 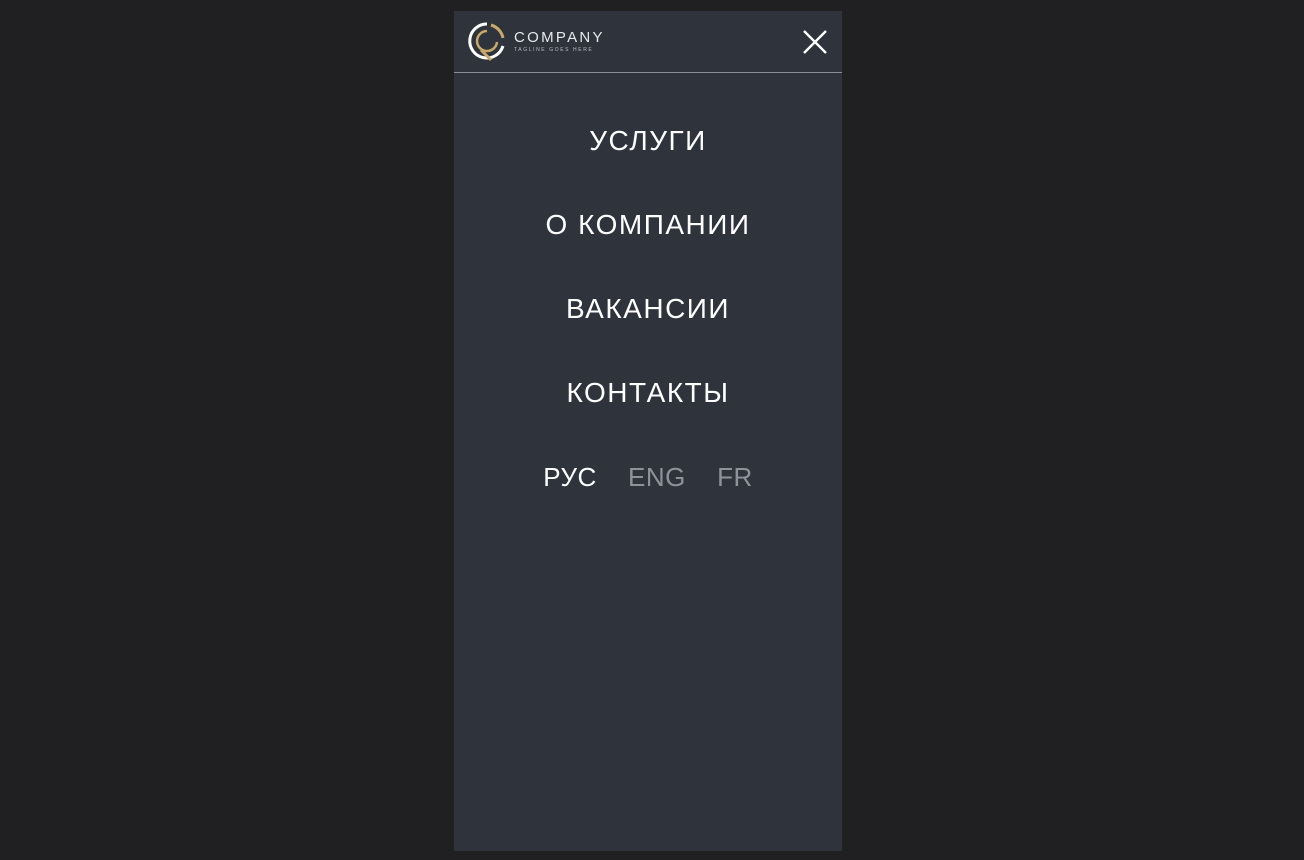 What do you see at coordinates (648, 161) in the screenshot?
I see `nav-item-services: УСЛУГИ` at bounding box center [648, 161].